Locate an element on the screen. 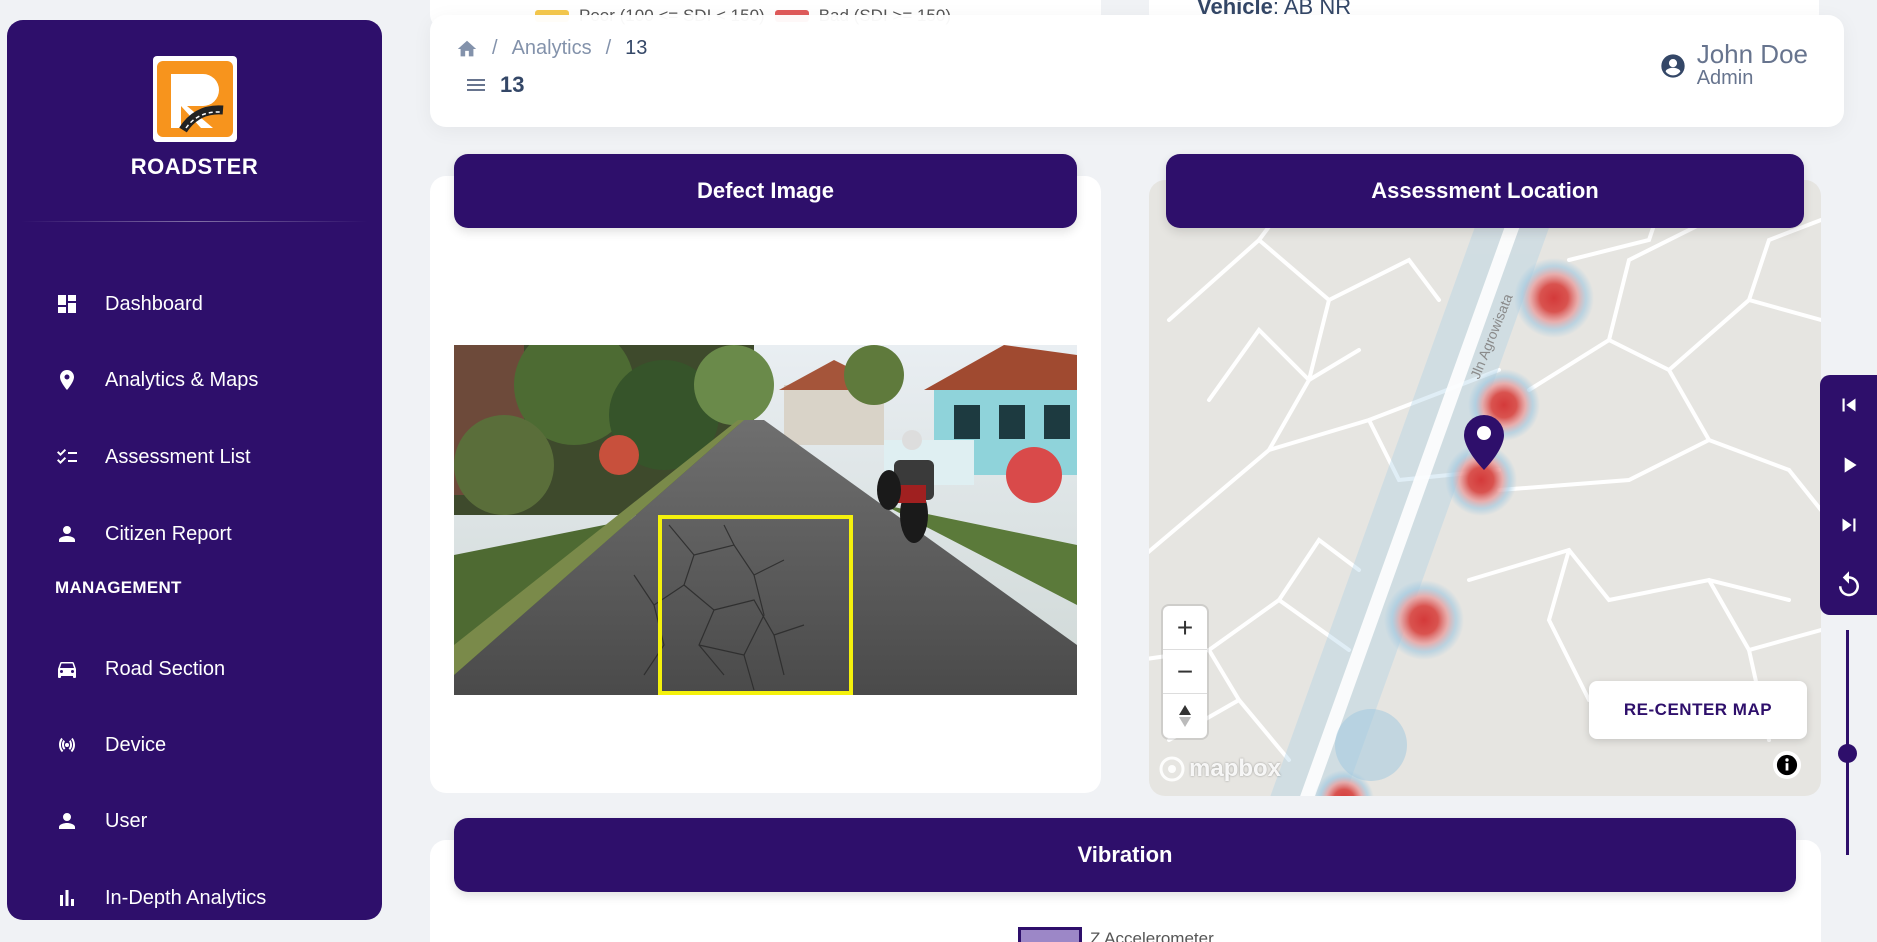 The width and height of the screenshot is (1877, 942). sidebar-item-label: In-Depth Analytics is located at coordinates (186, 897).